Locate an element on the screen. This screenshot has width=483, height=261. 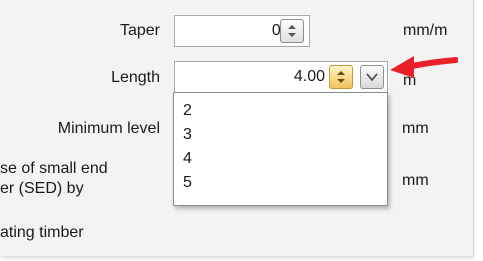
sed-unit: mm is located at coordinates (415, 180).